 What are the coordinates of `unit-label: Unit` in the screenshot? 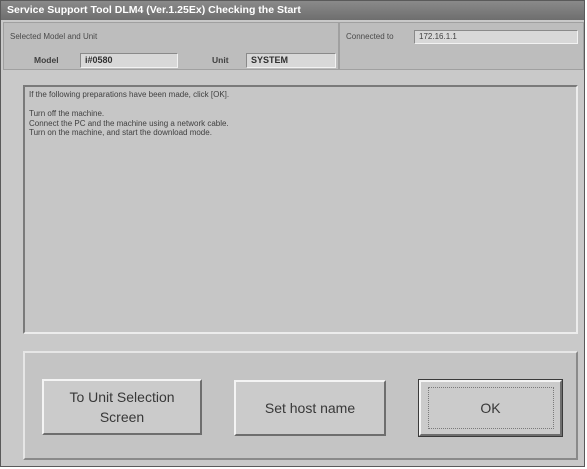 It's located at (220, 60).